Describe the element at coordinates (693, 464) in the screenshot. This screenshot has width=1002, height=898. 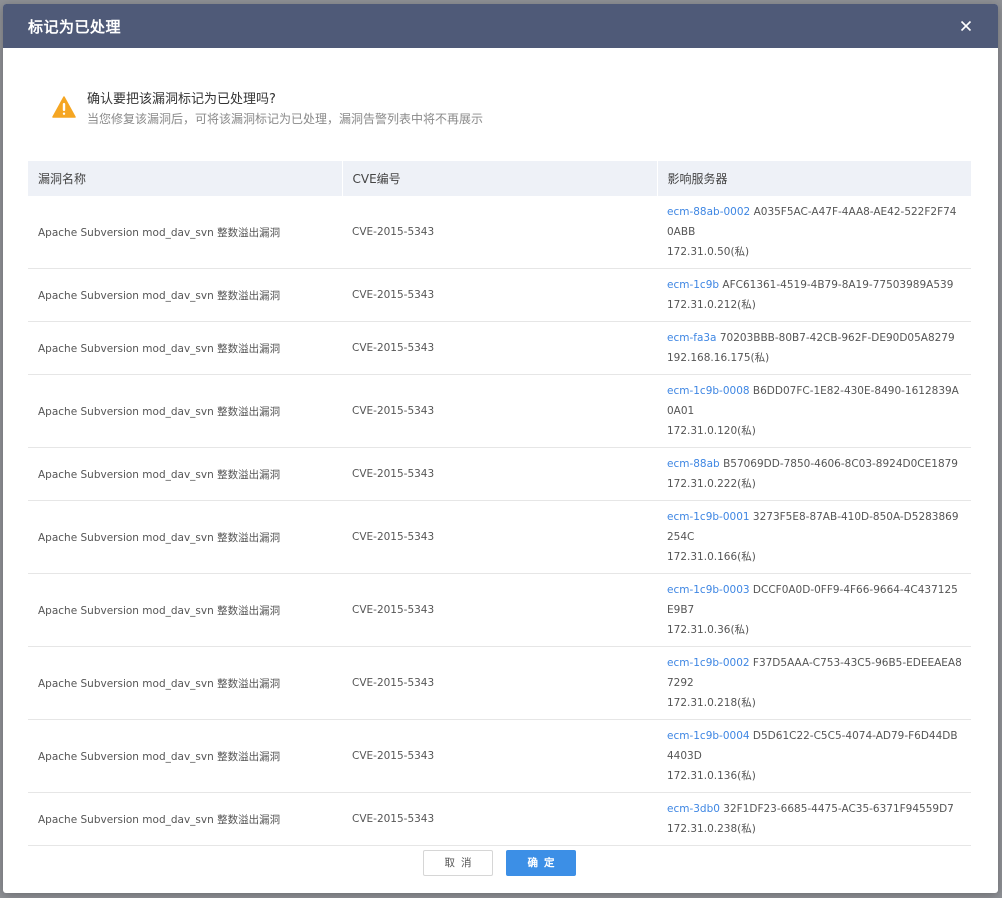
I see `server-name-link: ecm-88ab` at that location.